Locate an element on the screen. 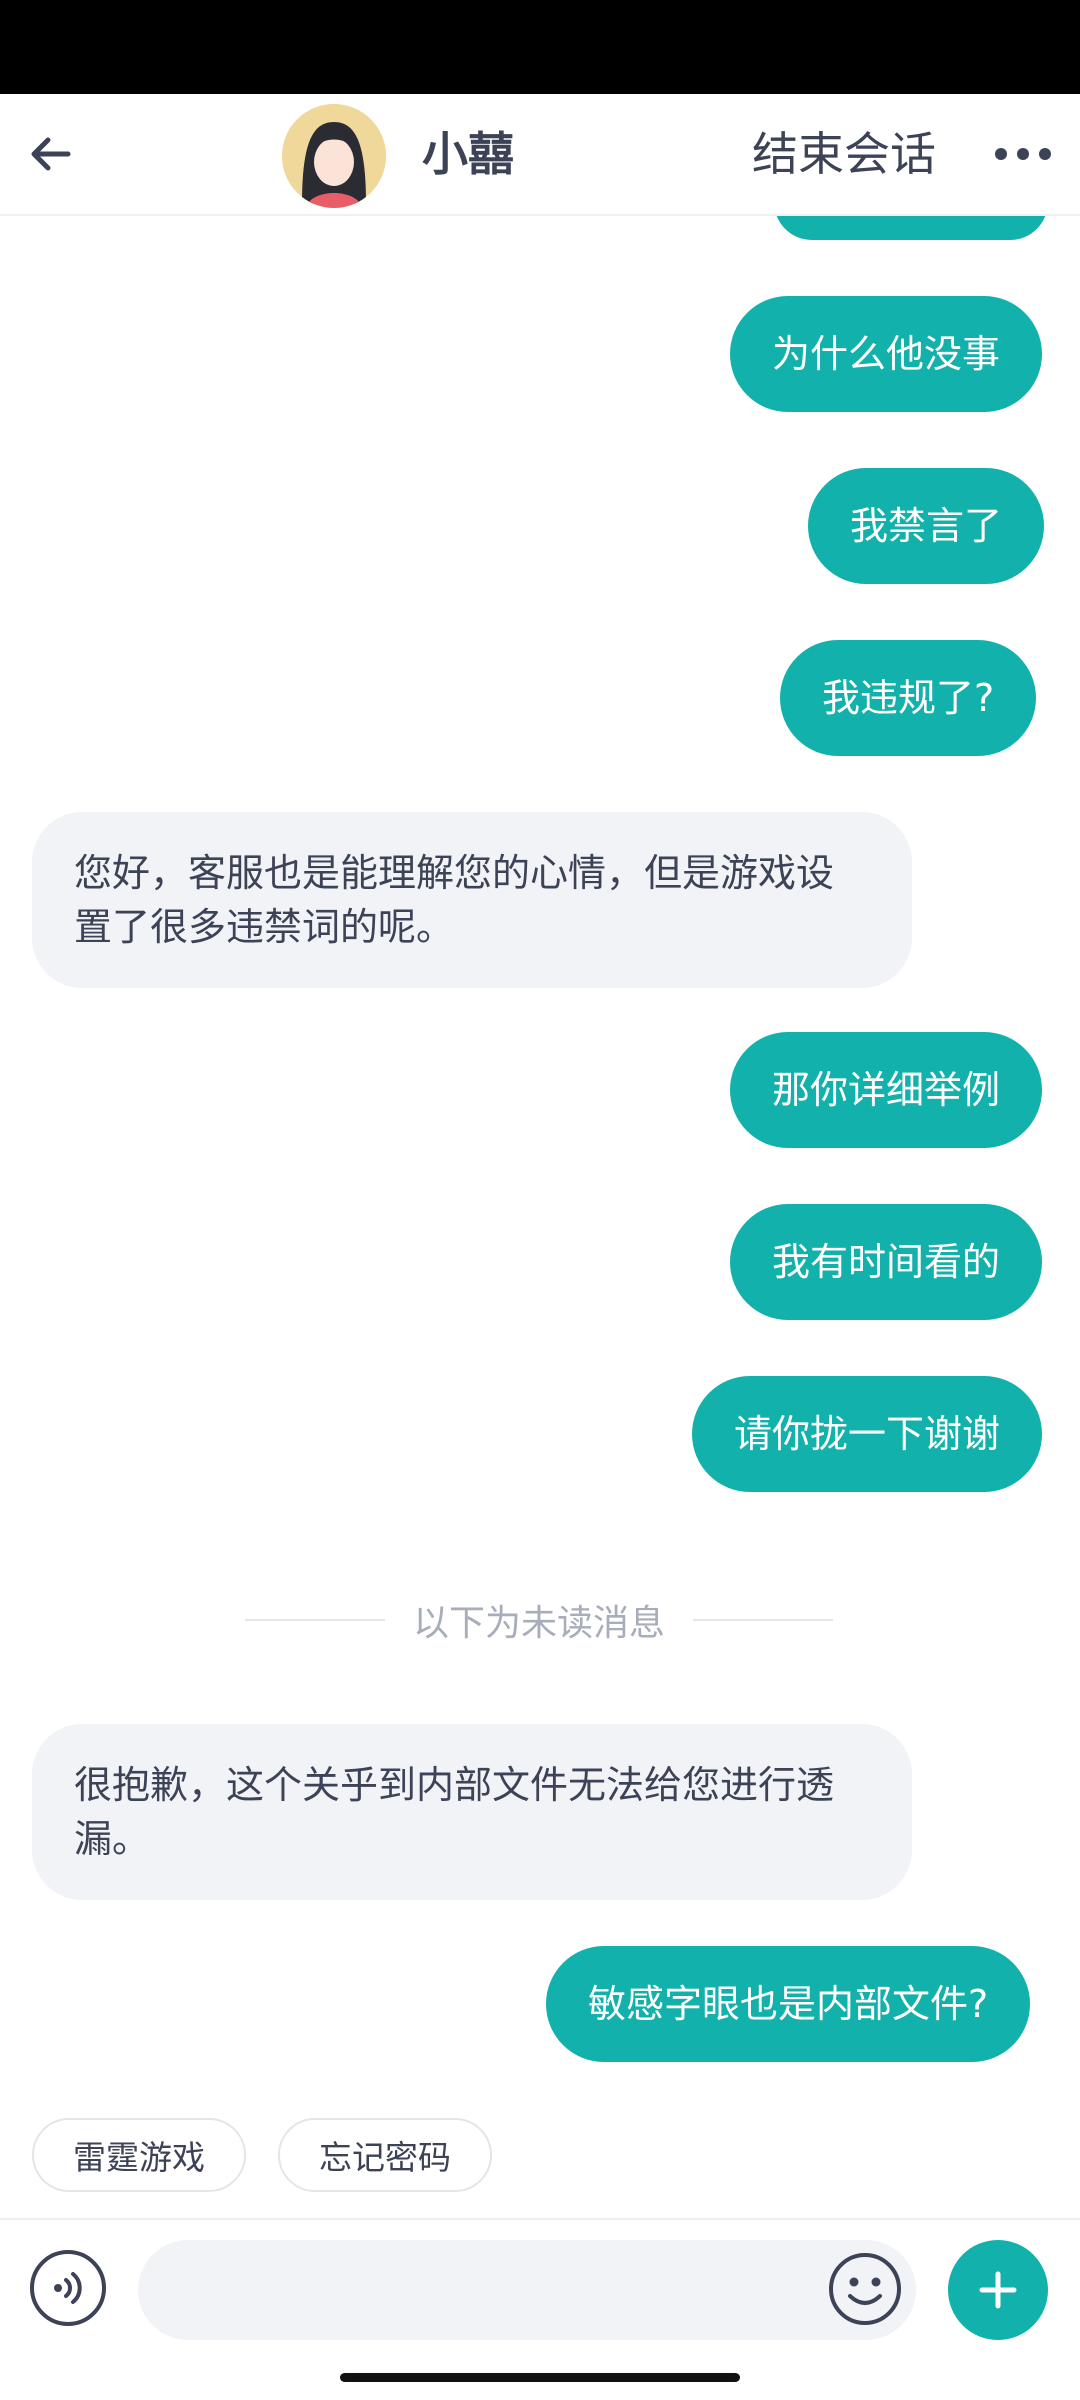  input-bar is located at coordinates (540, 2289).